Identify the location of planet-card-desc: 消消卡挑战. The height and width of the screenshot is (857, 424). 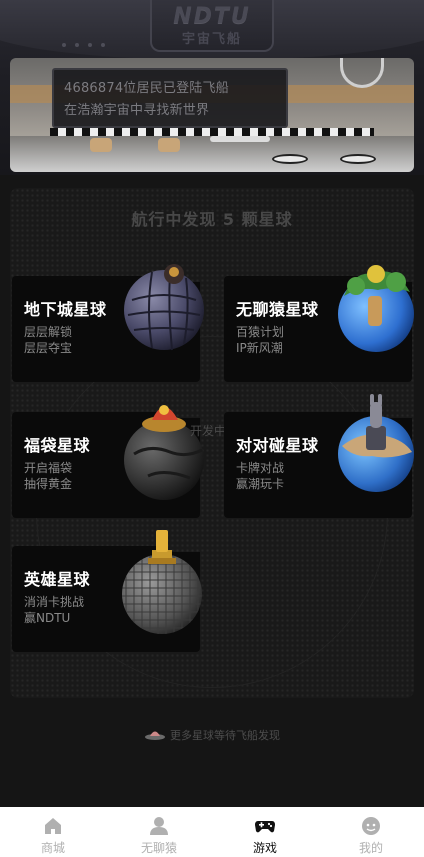
(54, 602).